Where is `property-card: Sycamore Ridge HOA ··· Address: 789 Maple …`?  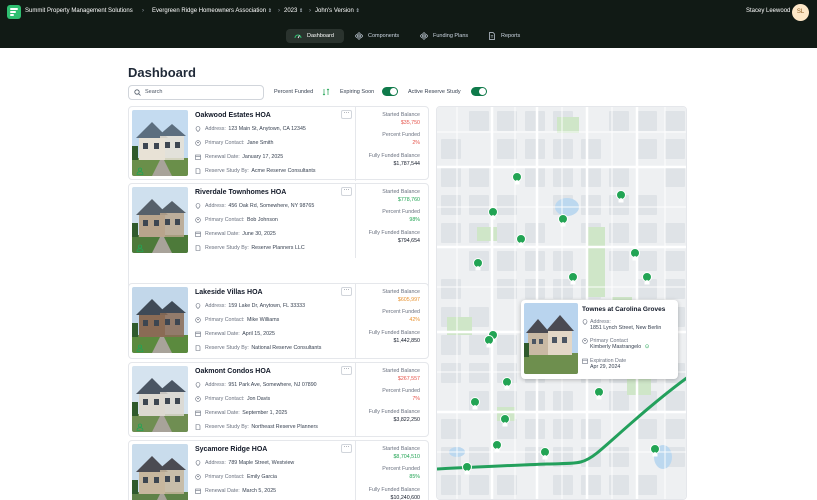 property-card: Sycamore Ridge HOA ··· Address: 789 Maple … is located at coordinates (278, 470).